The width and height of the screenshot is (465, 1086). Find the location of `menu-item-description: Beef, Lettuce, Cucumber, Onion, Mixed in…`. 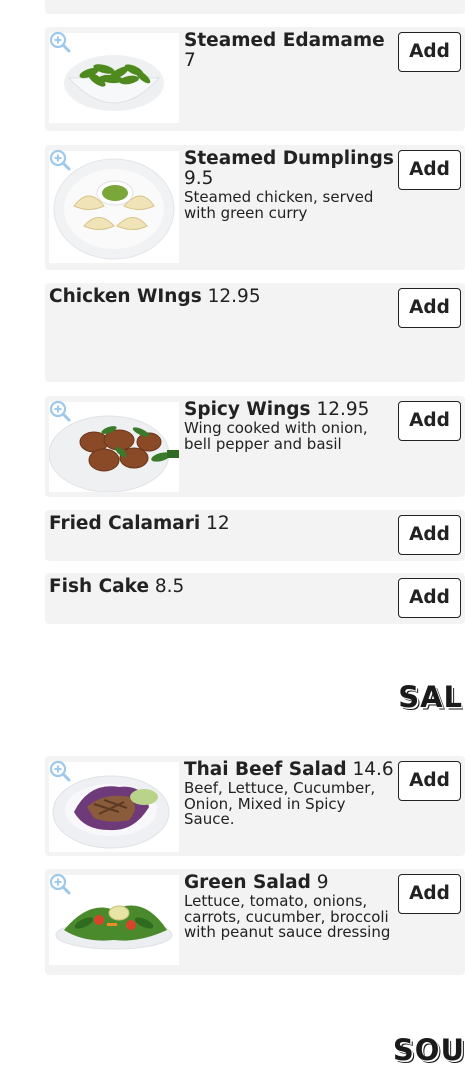

menu-item-description: Beef, Lettuce, Cucumber, Onion, Mixed in… is located at coordinates (280, 803).